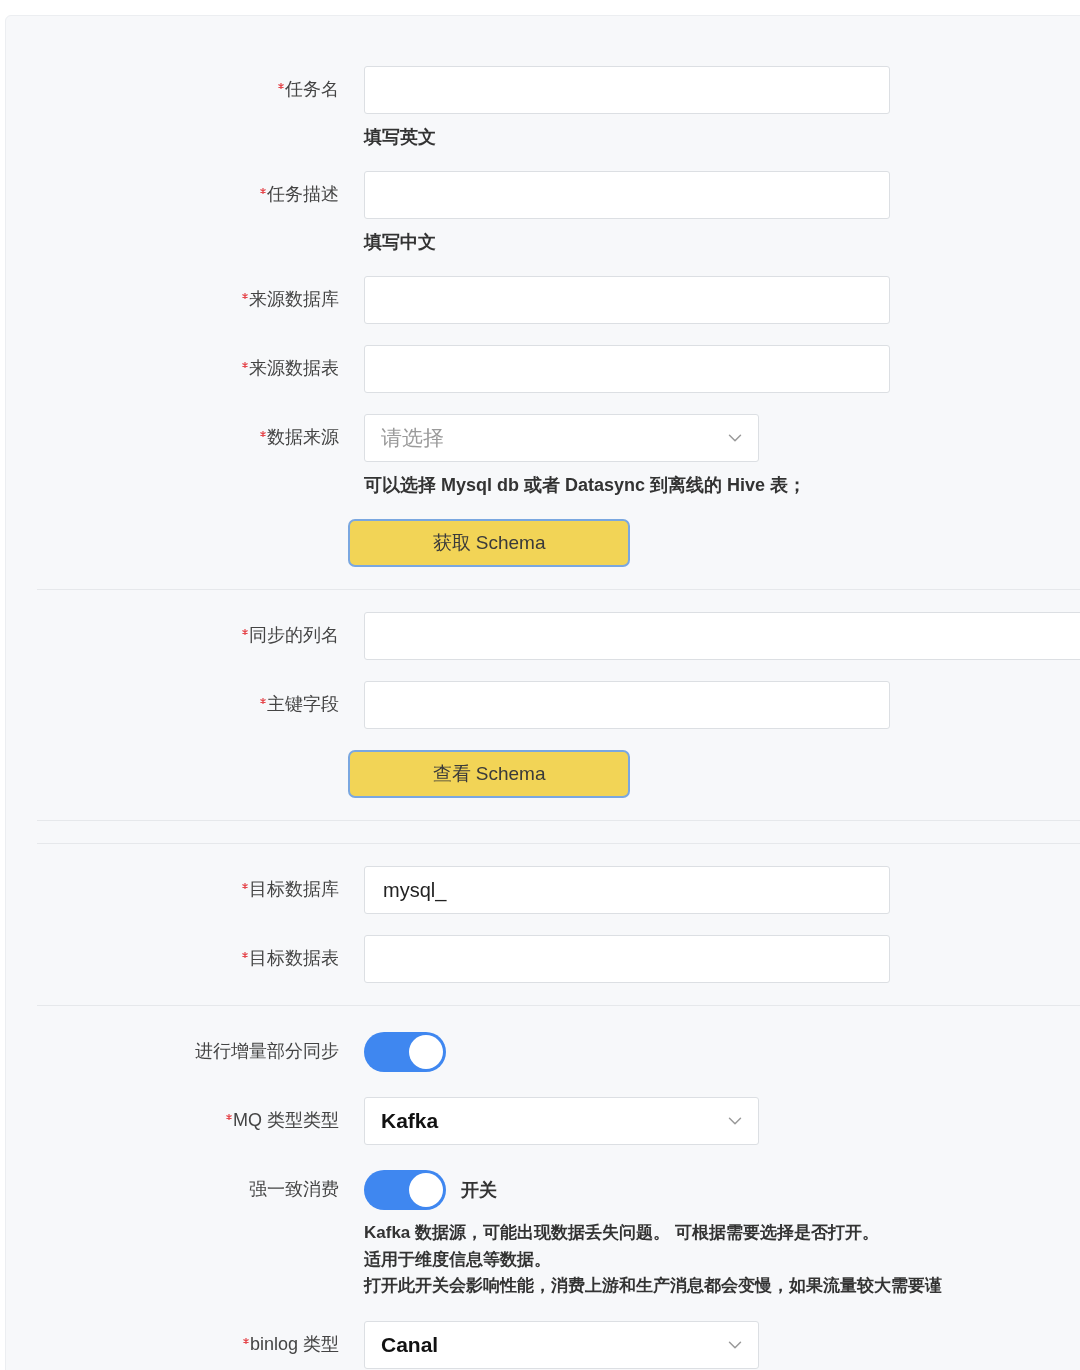 The height and width of the screenshot is (1370, 1080). What do you see at coordinates (585, 485) in the screenshot?
I see `hint-text: 可以选择 Mysql db 或者 Datasync 到离线的 Hive 表；` at bounding box center [585, 485].